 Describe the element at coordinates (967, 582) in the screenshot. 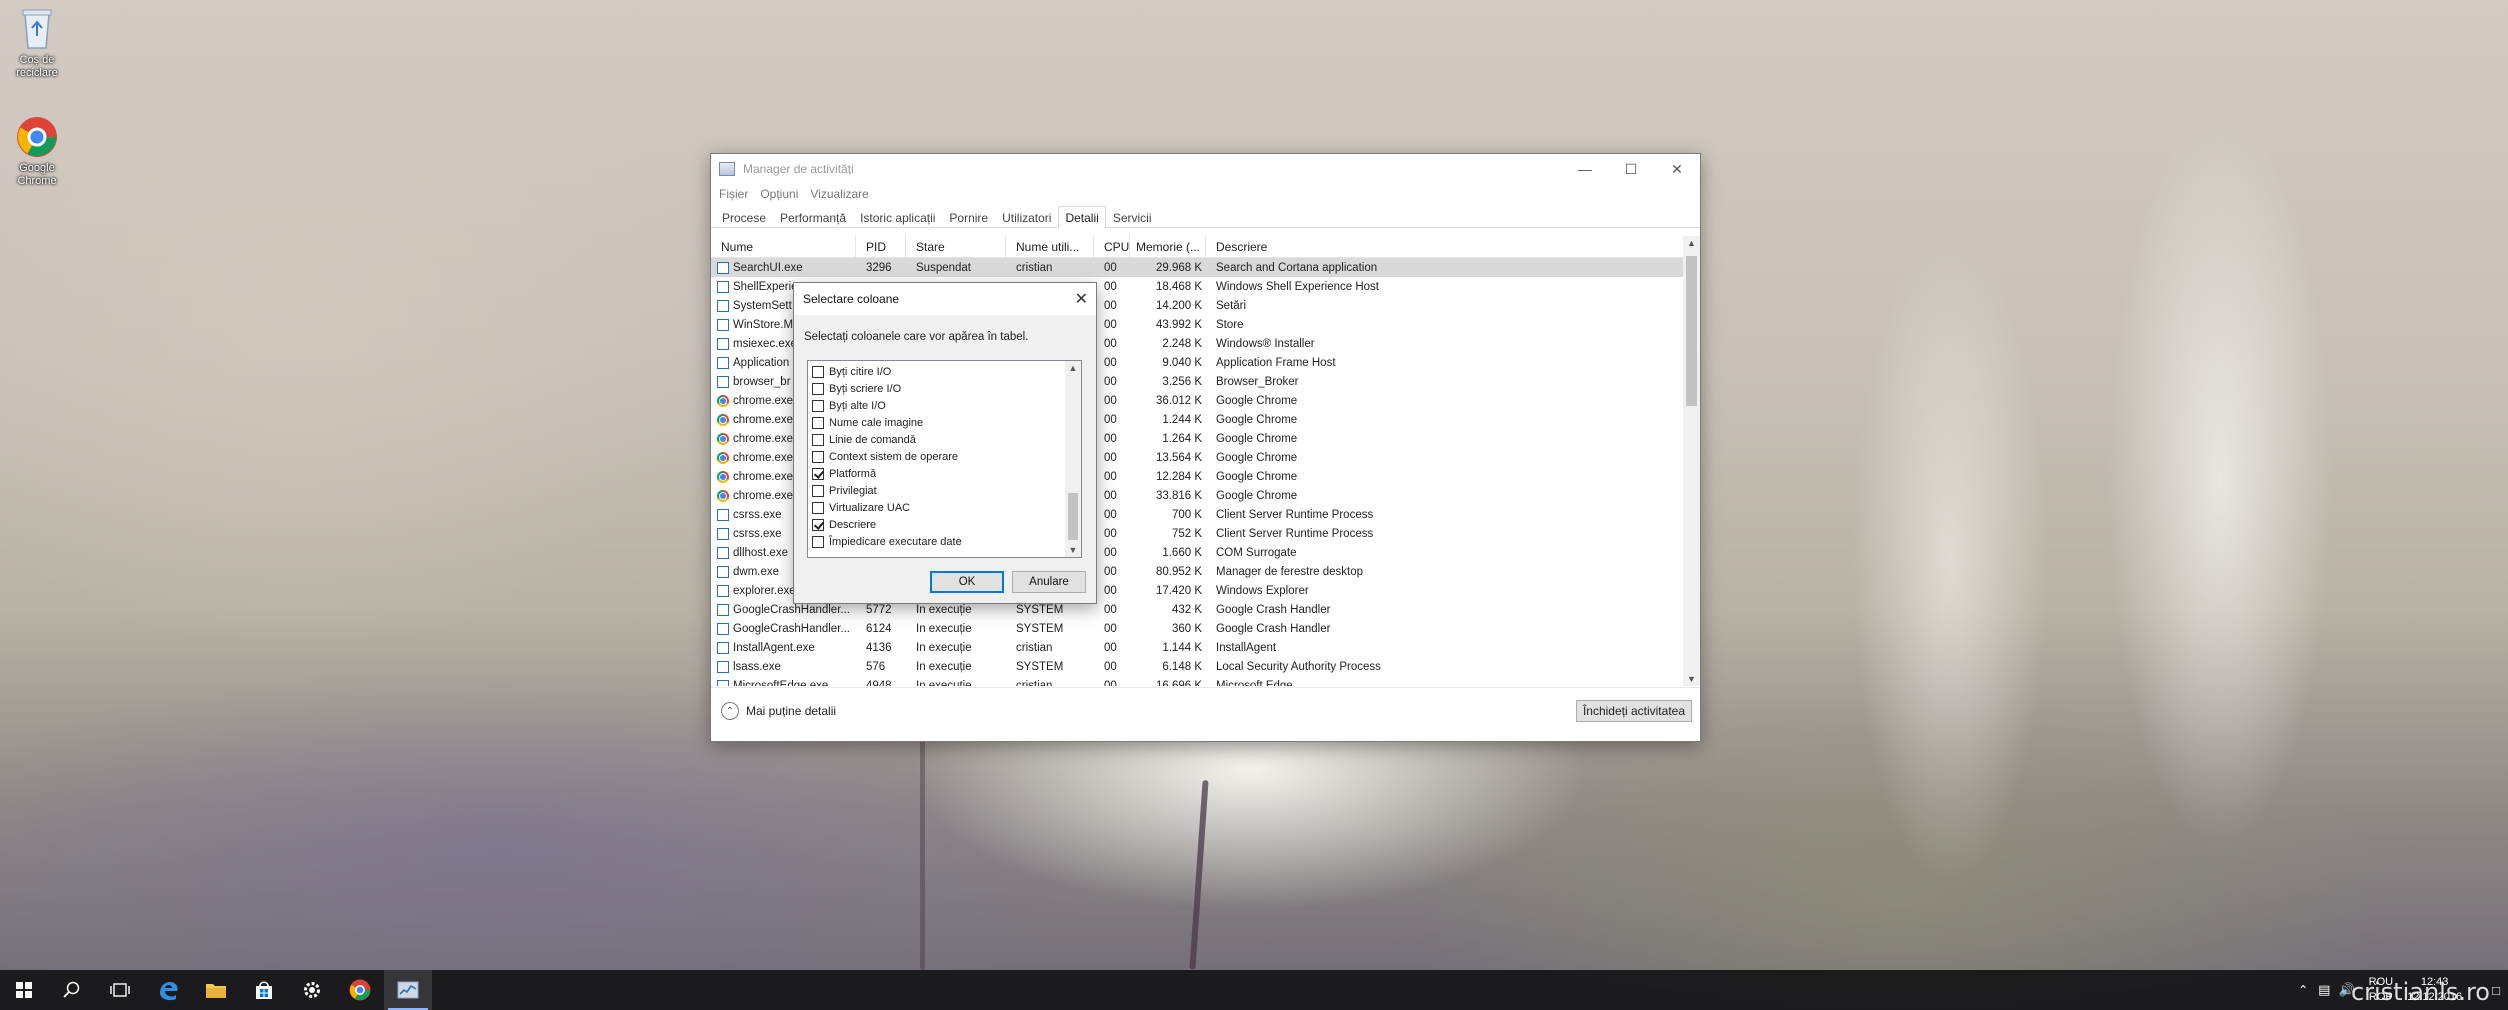

I see `ok-button: OK` at that location.